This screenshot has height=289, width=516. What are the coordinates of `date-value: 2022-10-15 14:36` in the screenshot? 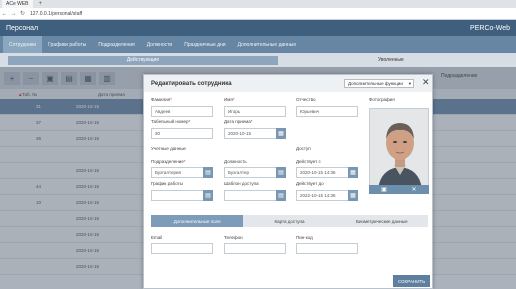 It's located at (322, 195).